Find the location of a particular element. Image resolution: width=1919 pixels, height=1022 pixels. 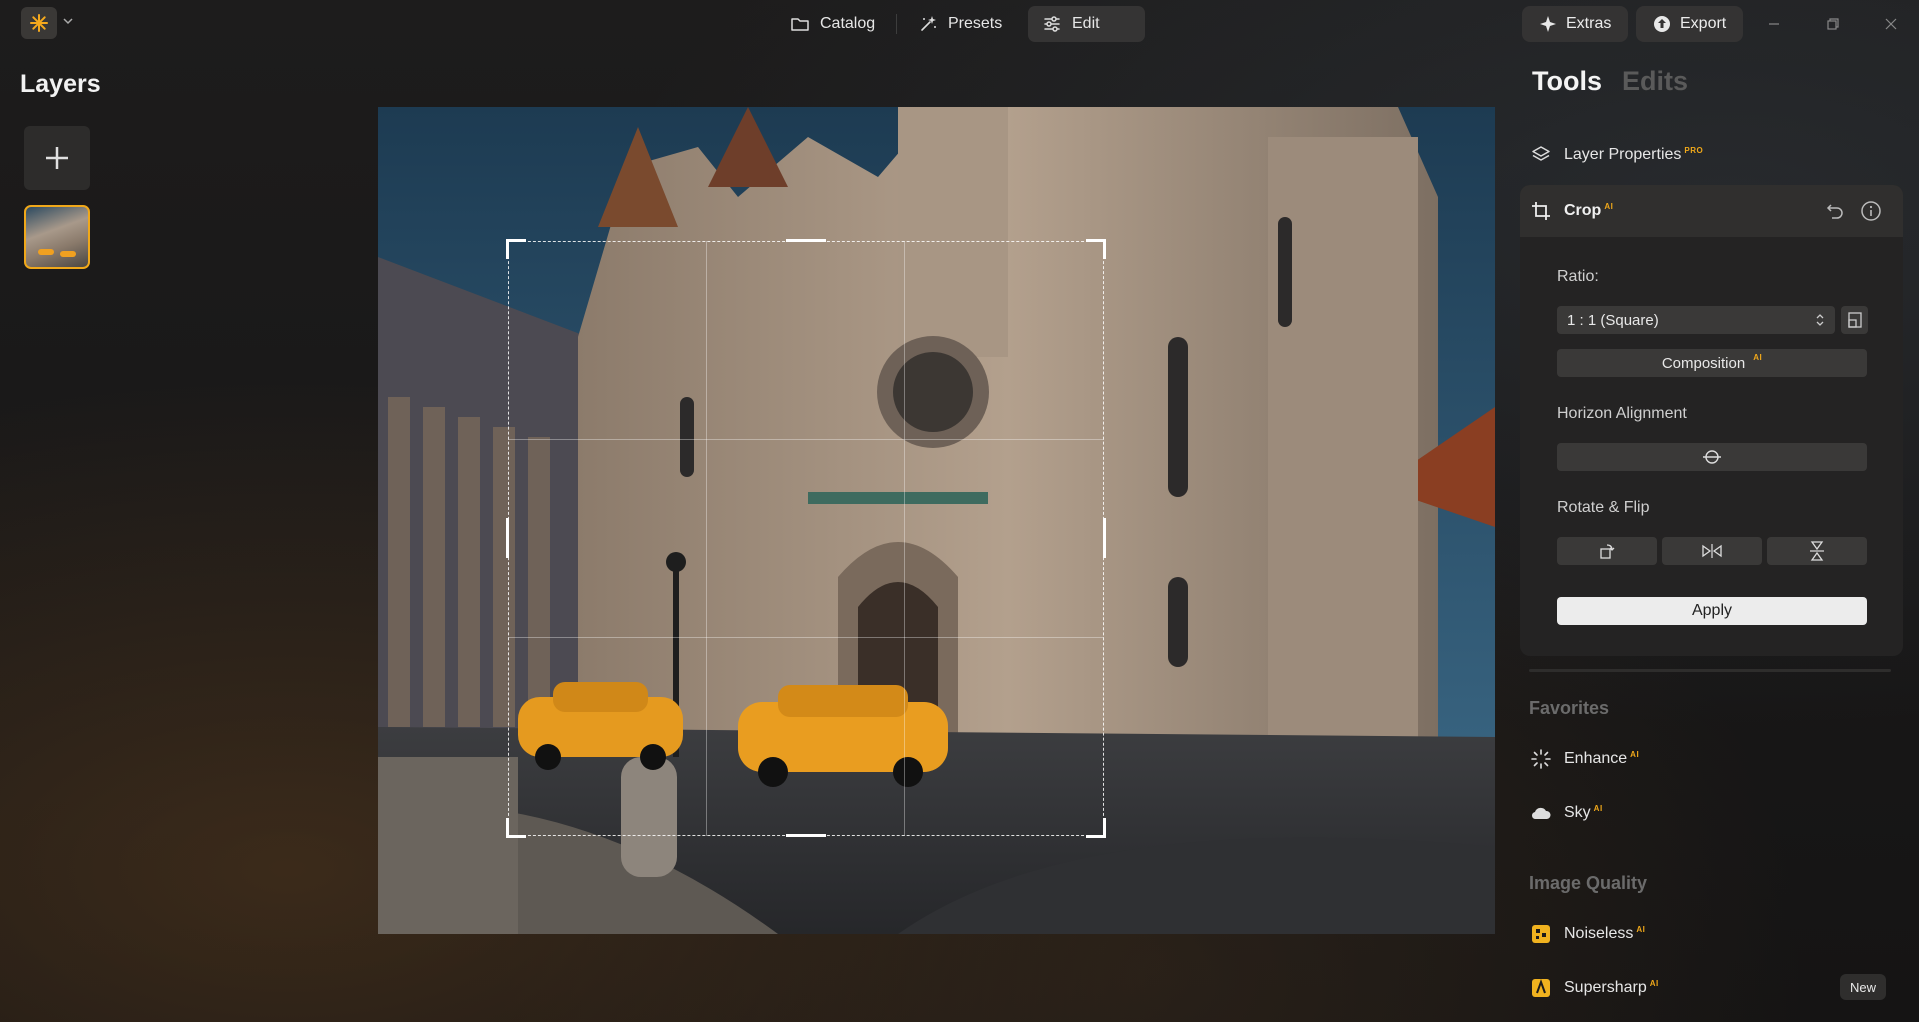

sun-logo-icon is located at coordinates (39, 23).